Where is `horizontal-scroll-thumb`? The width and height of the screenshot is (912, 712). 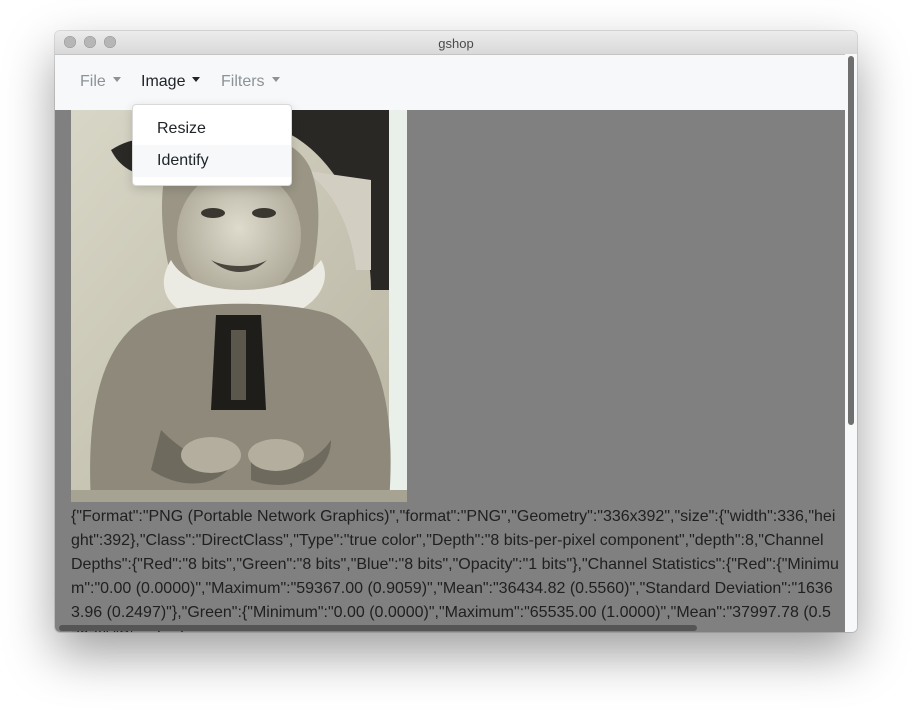 horizontal-scroll-thumb is located at coordinates (378, 628).